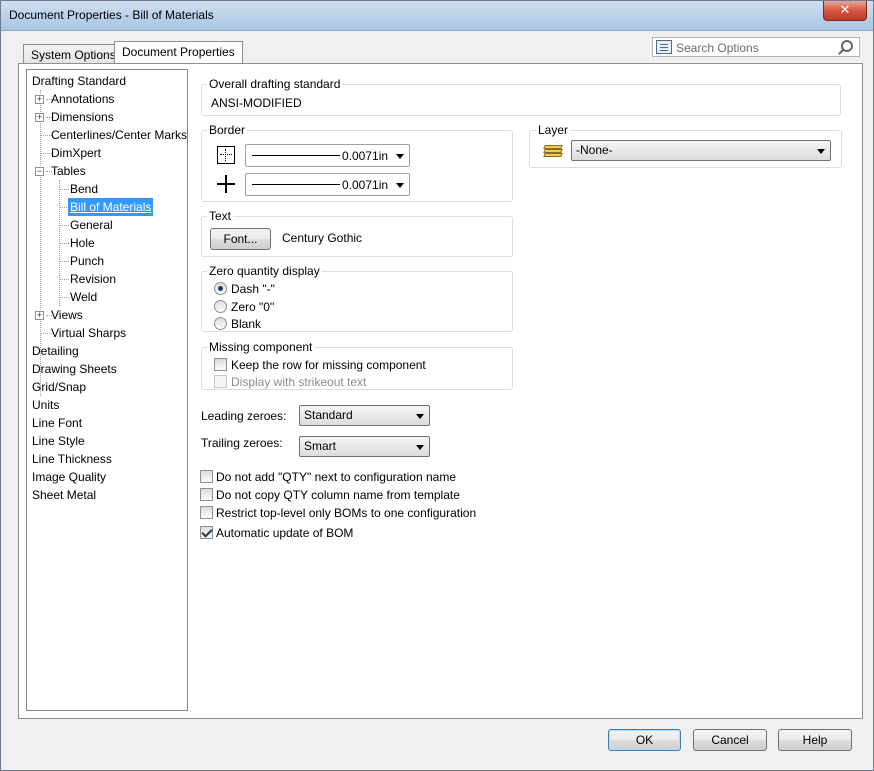  Describe the element at coordinates (69, 477) in the screenshot. I see `tree-item-image-quality: Image Quality` at that location.